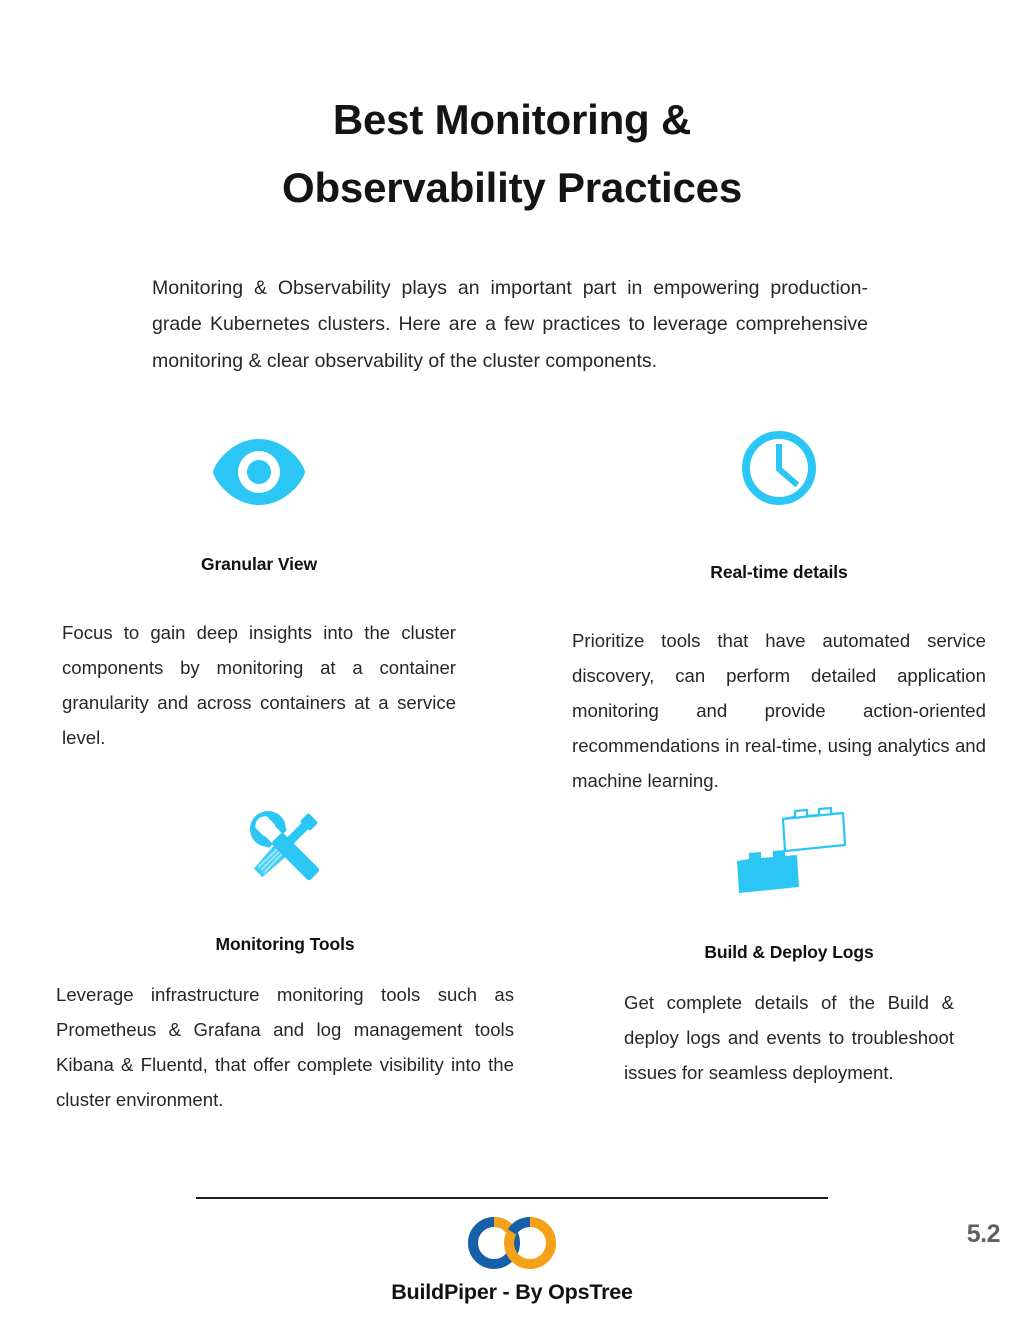  What do you see at coordinates (983, 1234) in the screenshot?
I see `page-number: 5.2` at bounding box center [983, 1234].